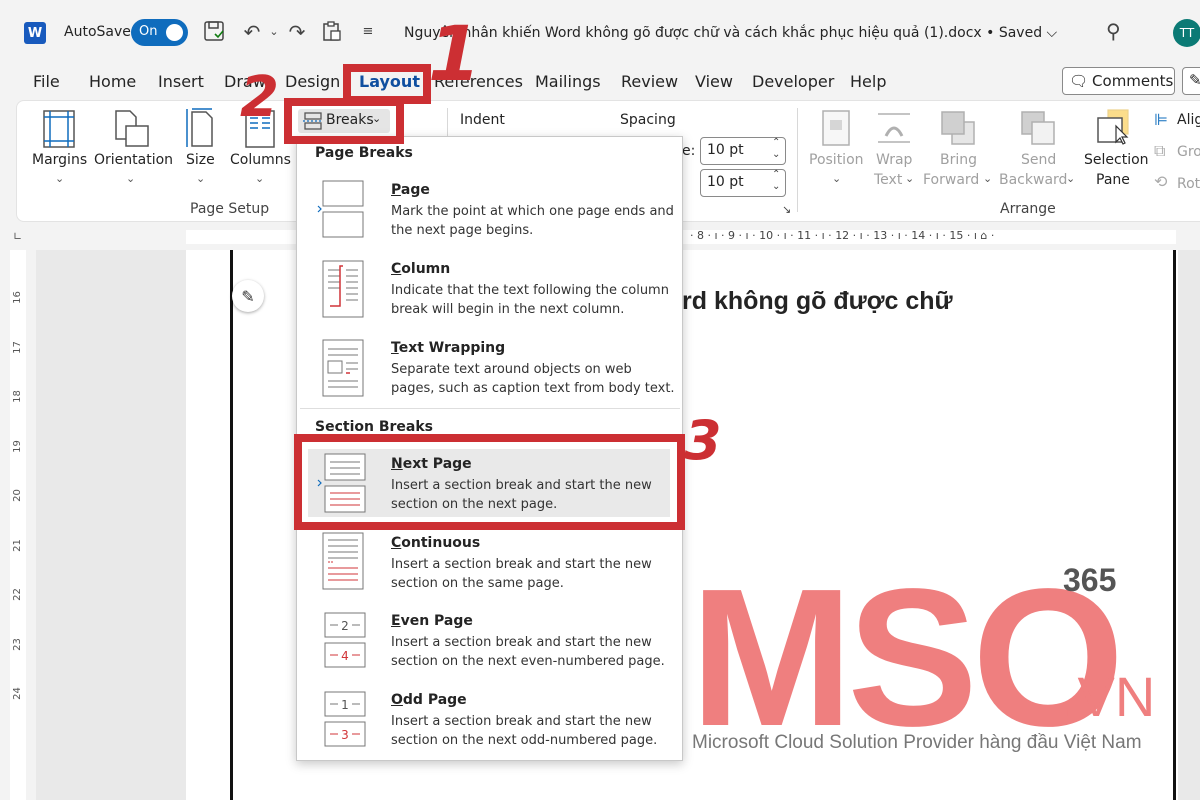 The height and width of the screenshot is (800, 1200). I want to click on margins-button: Margins, so click(59, 160).